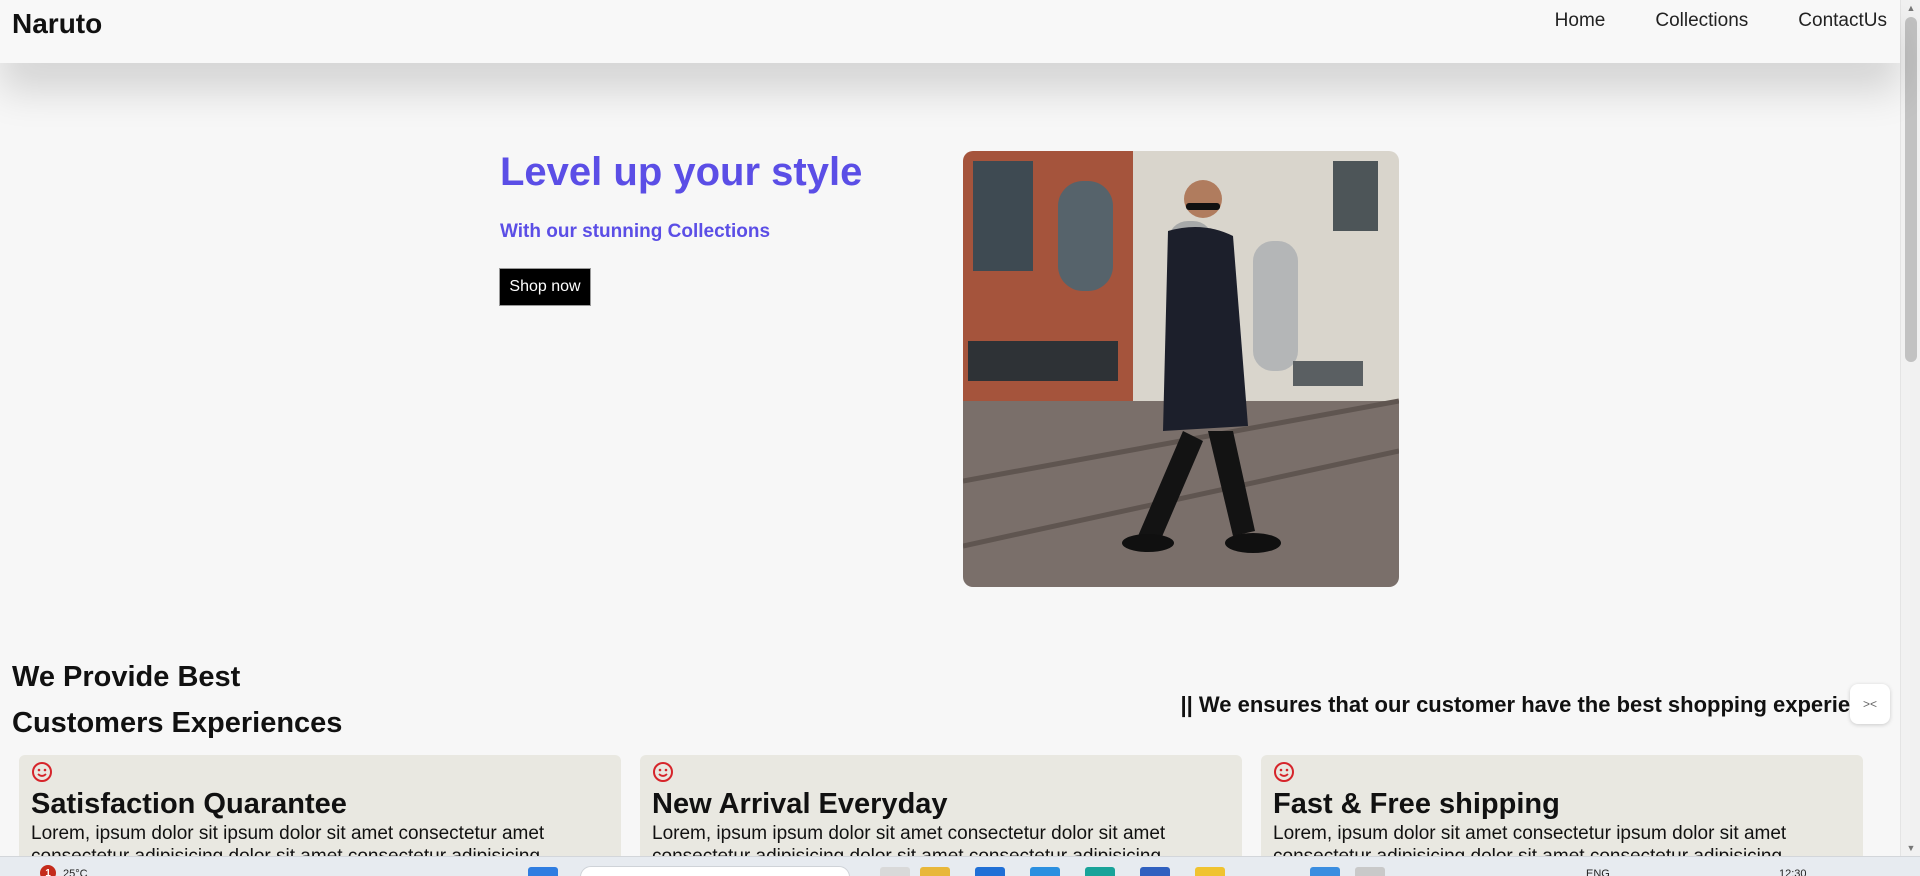 The height and width of the screenshot is (876, 1920). I want to click on scroll-thumb, so click(1911, 189).